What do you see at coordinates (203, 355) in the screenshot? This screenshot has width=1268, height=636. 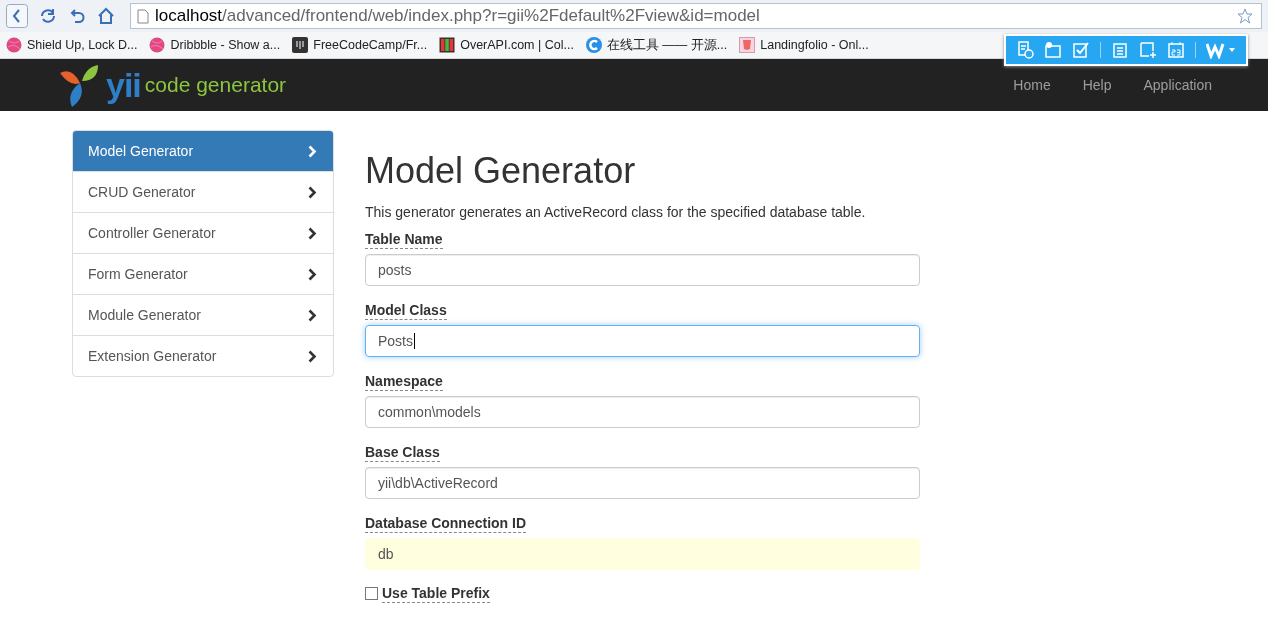 I see `sidebar-item: Extension Generator` at bounding box center [203, 355].